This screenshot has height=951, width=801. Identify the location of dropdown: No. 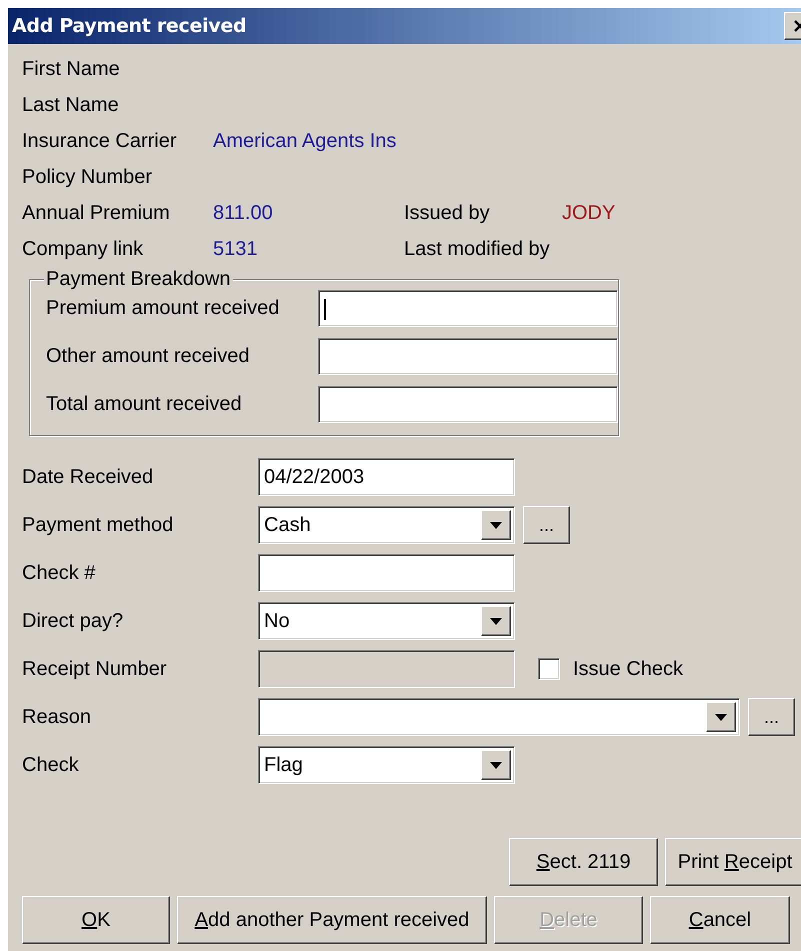
(386, 621).